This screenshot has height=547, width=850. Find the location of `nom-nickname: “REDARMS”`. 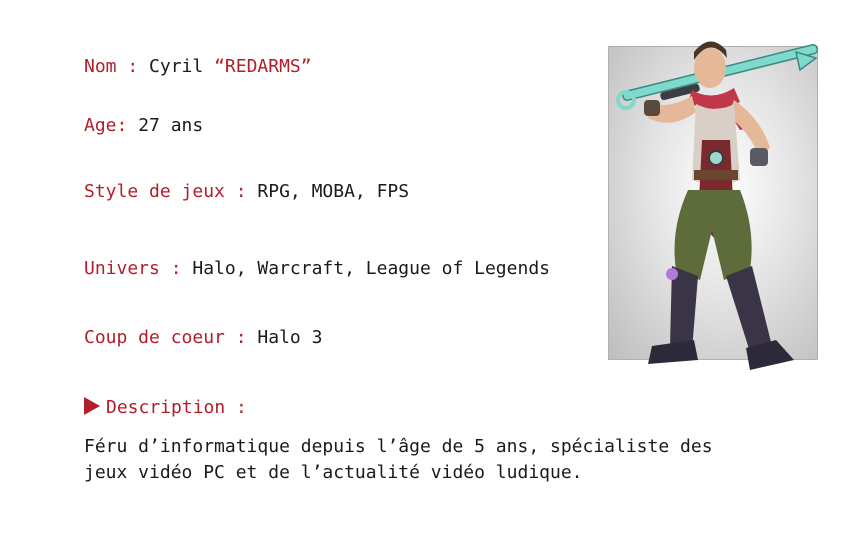

nom-nickname: “REDARMS” is located at coordinates (263, 66).